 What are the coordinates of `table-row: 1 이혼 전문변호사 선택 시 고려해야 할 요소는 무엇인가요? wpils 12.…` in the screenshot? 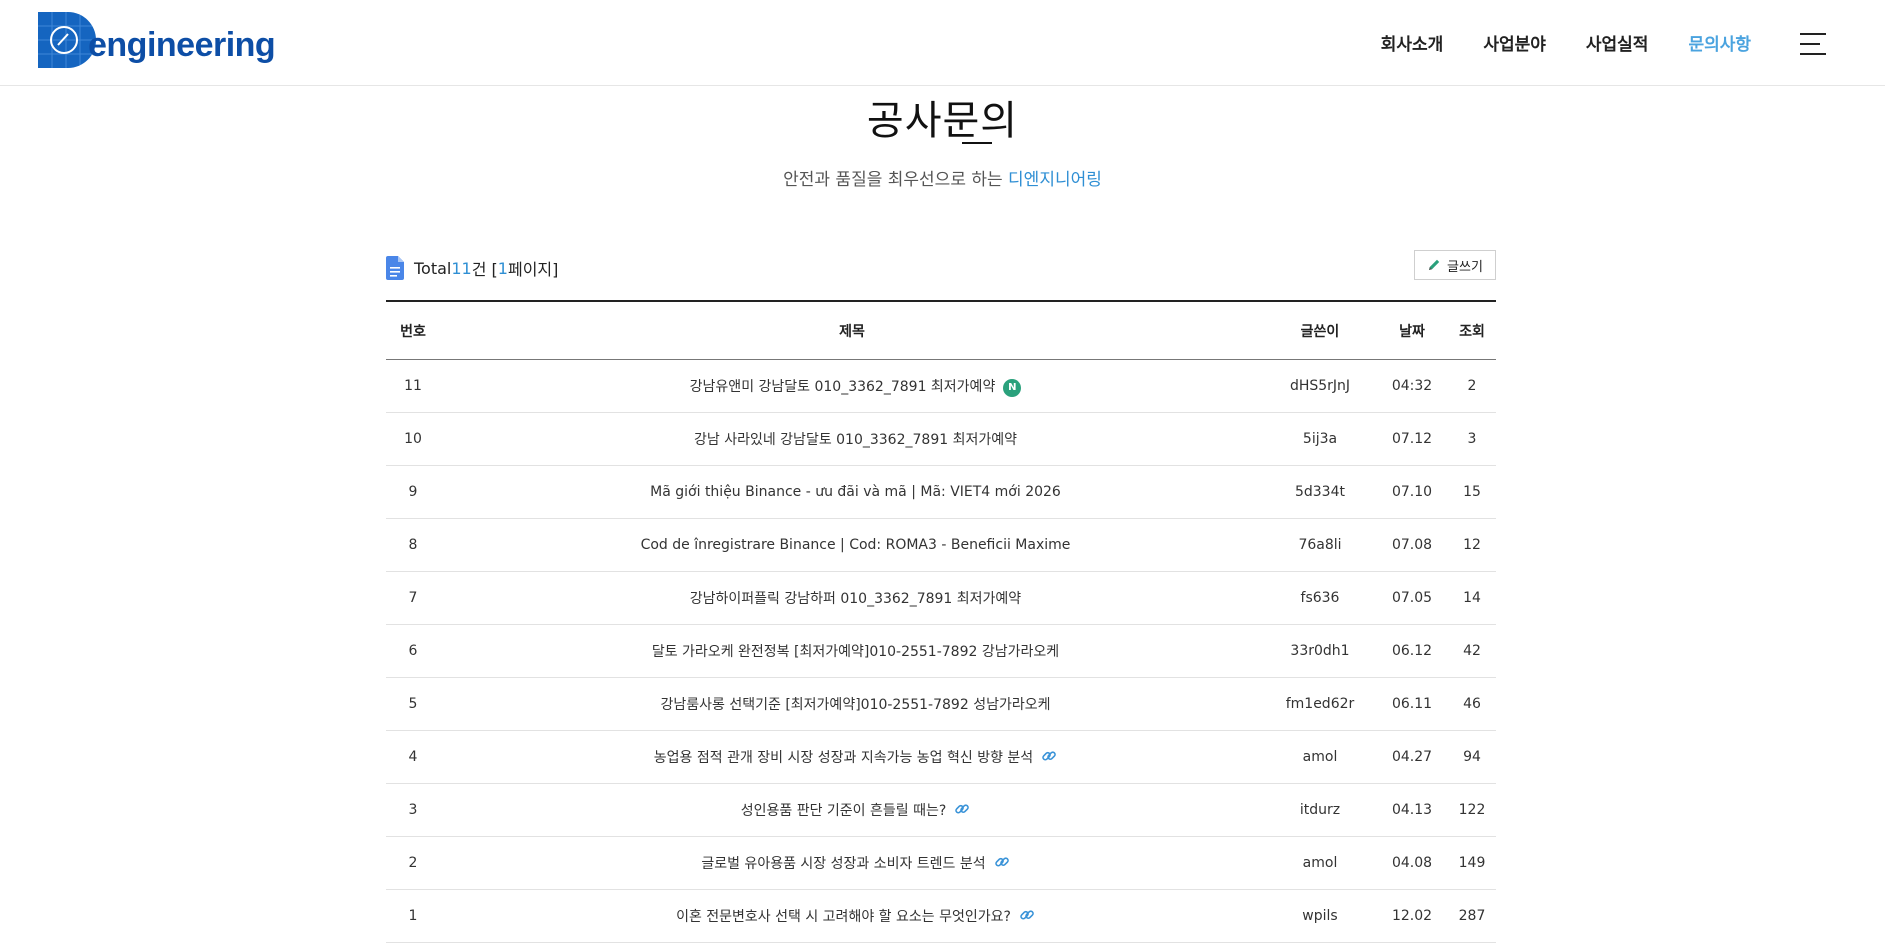 It's located at (941, 916).